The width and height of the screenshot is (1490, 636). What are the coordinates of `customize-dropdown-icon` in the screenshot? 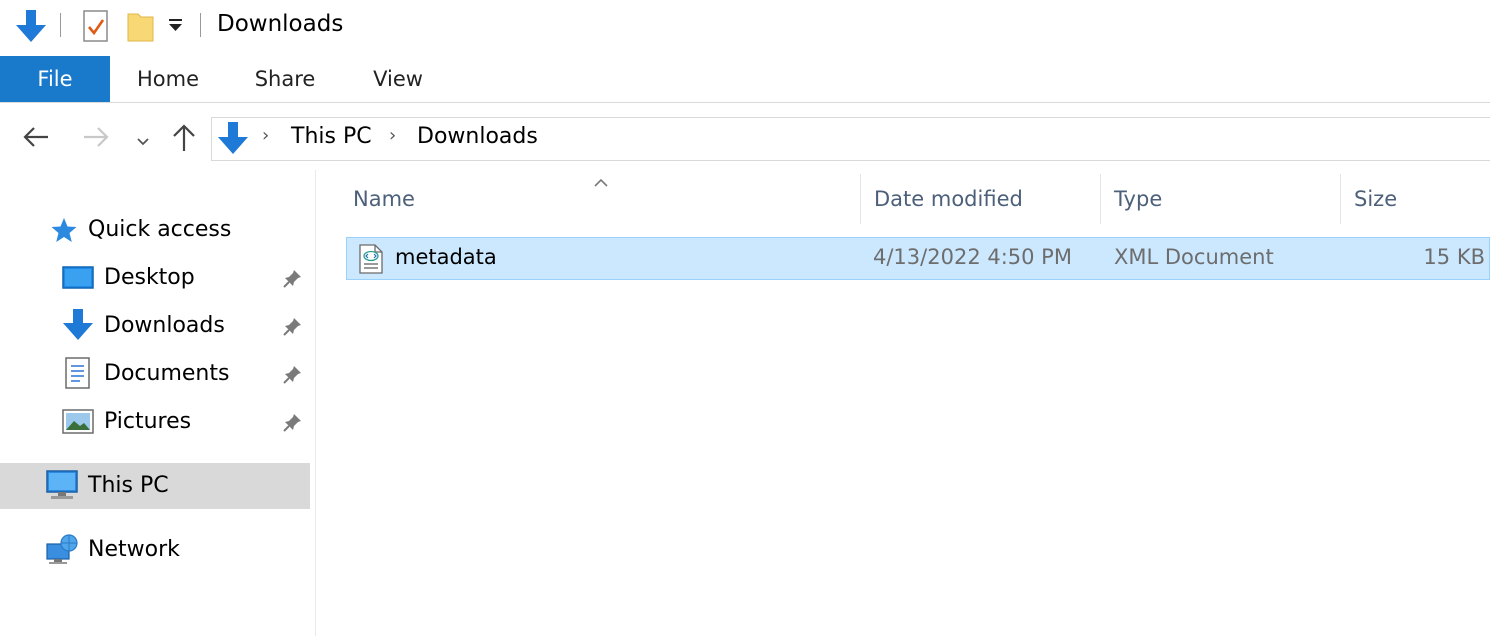 It's located at (176, 28).